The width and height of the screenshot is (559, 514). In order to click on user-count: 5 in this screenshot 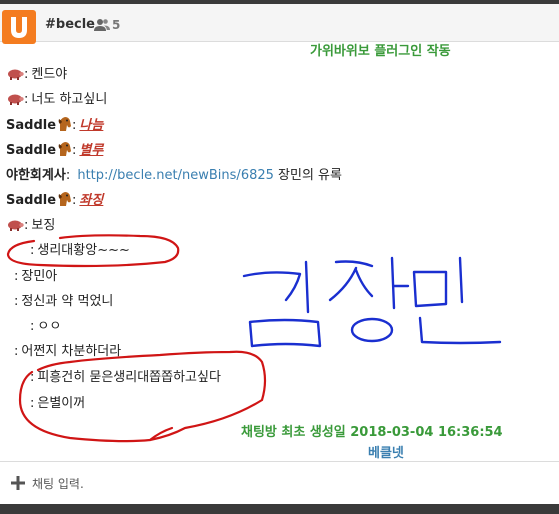, I will do `click(116, 25)`.